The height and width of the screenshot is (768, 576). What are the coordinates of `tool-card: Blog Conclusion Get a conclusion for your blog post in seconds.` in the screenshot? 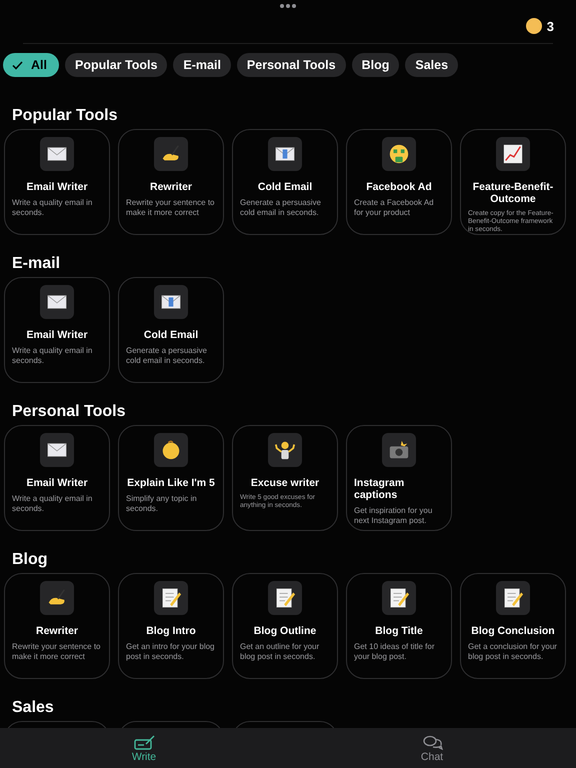 It's located at (513, 626).